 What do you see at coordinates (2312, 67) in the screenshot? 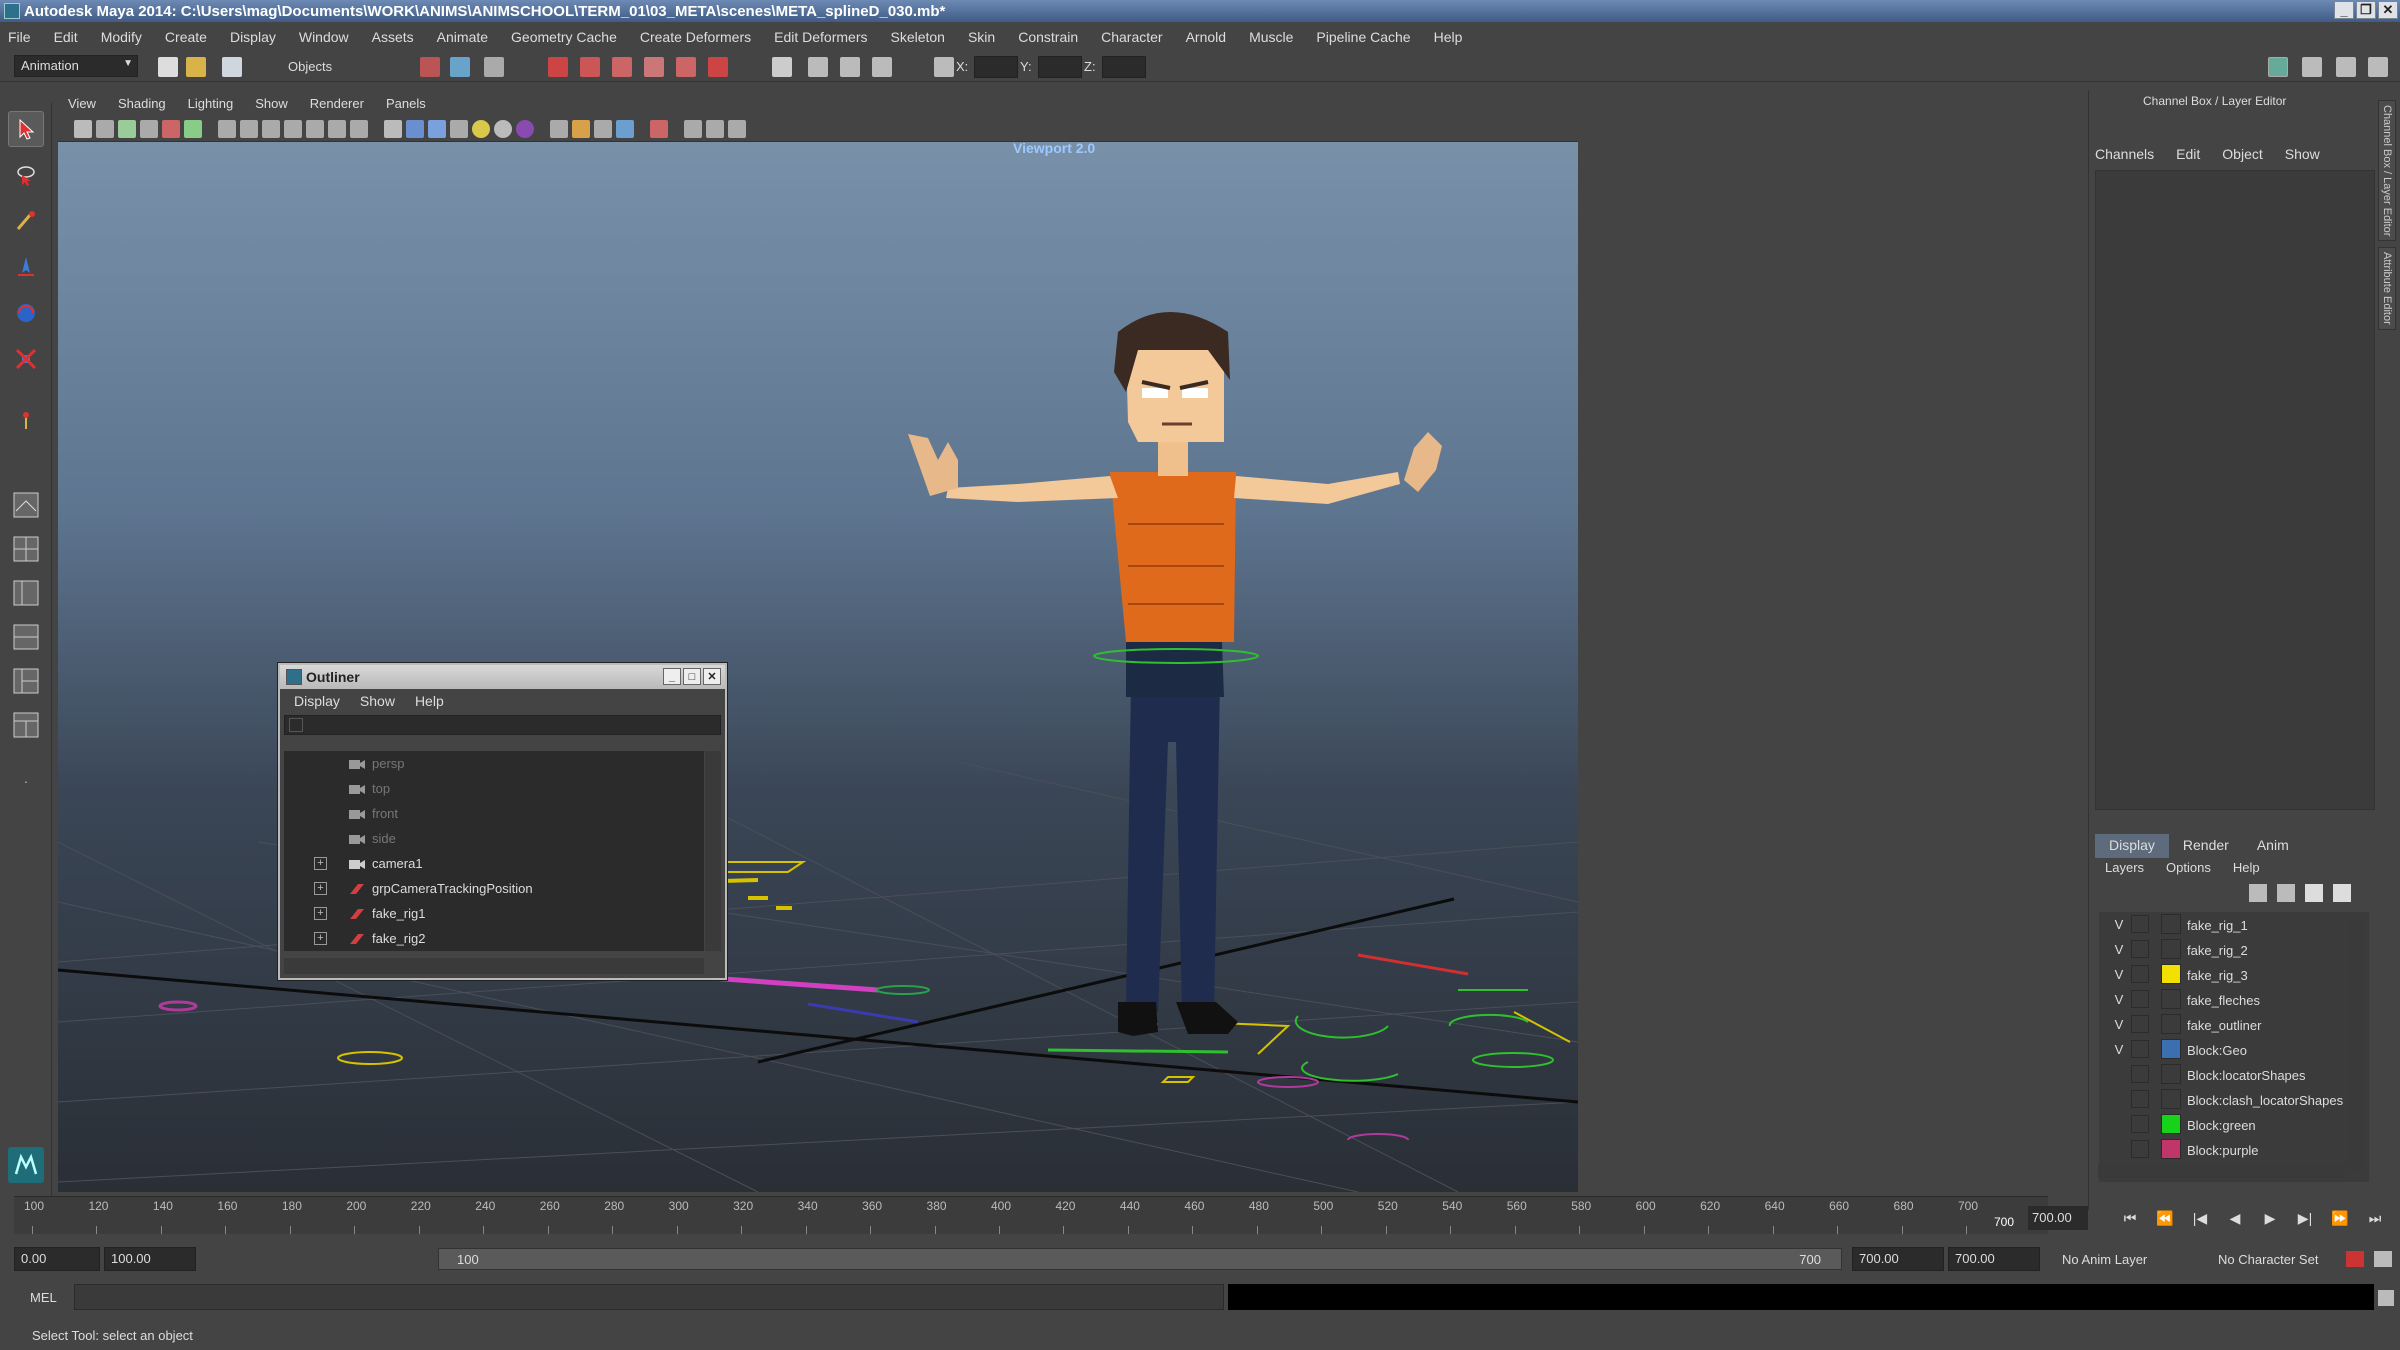
I see `toggle-tool-settings-icon` at bounding box center [2312, 67].